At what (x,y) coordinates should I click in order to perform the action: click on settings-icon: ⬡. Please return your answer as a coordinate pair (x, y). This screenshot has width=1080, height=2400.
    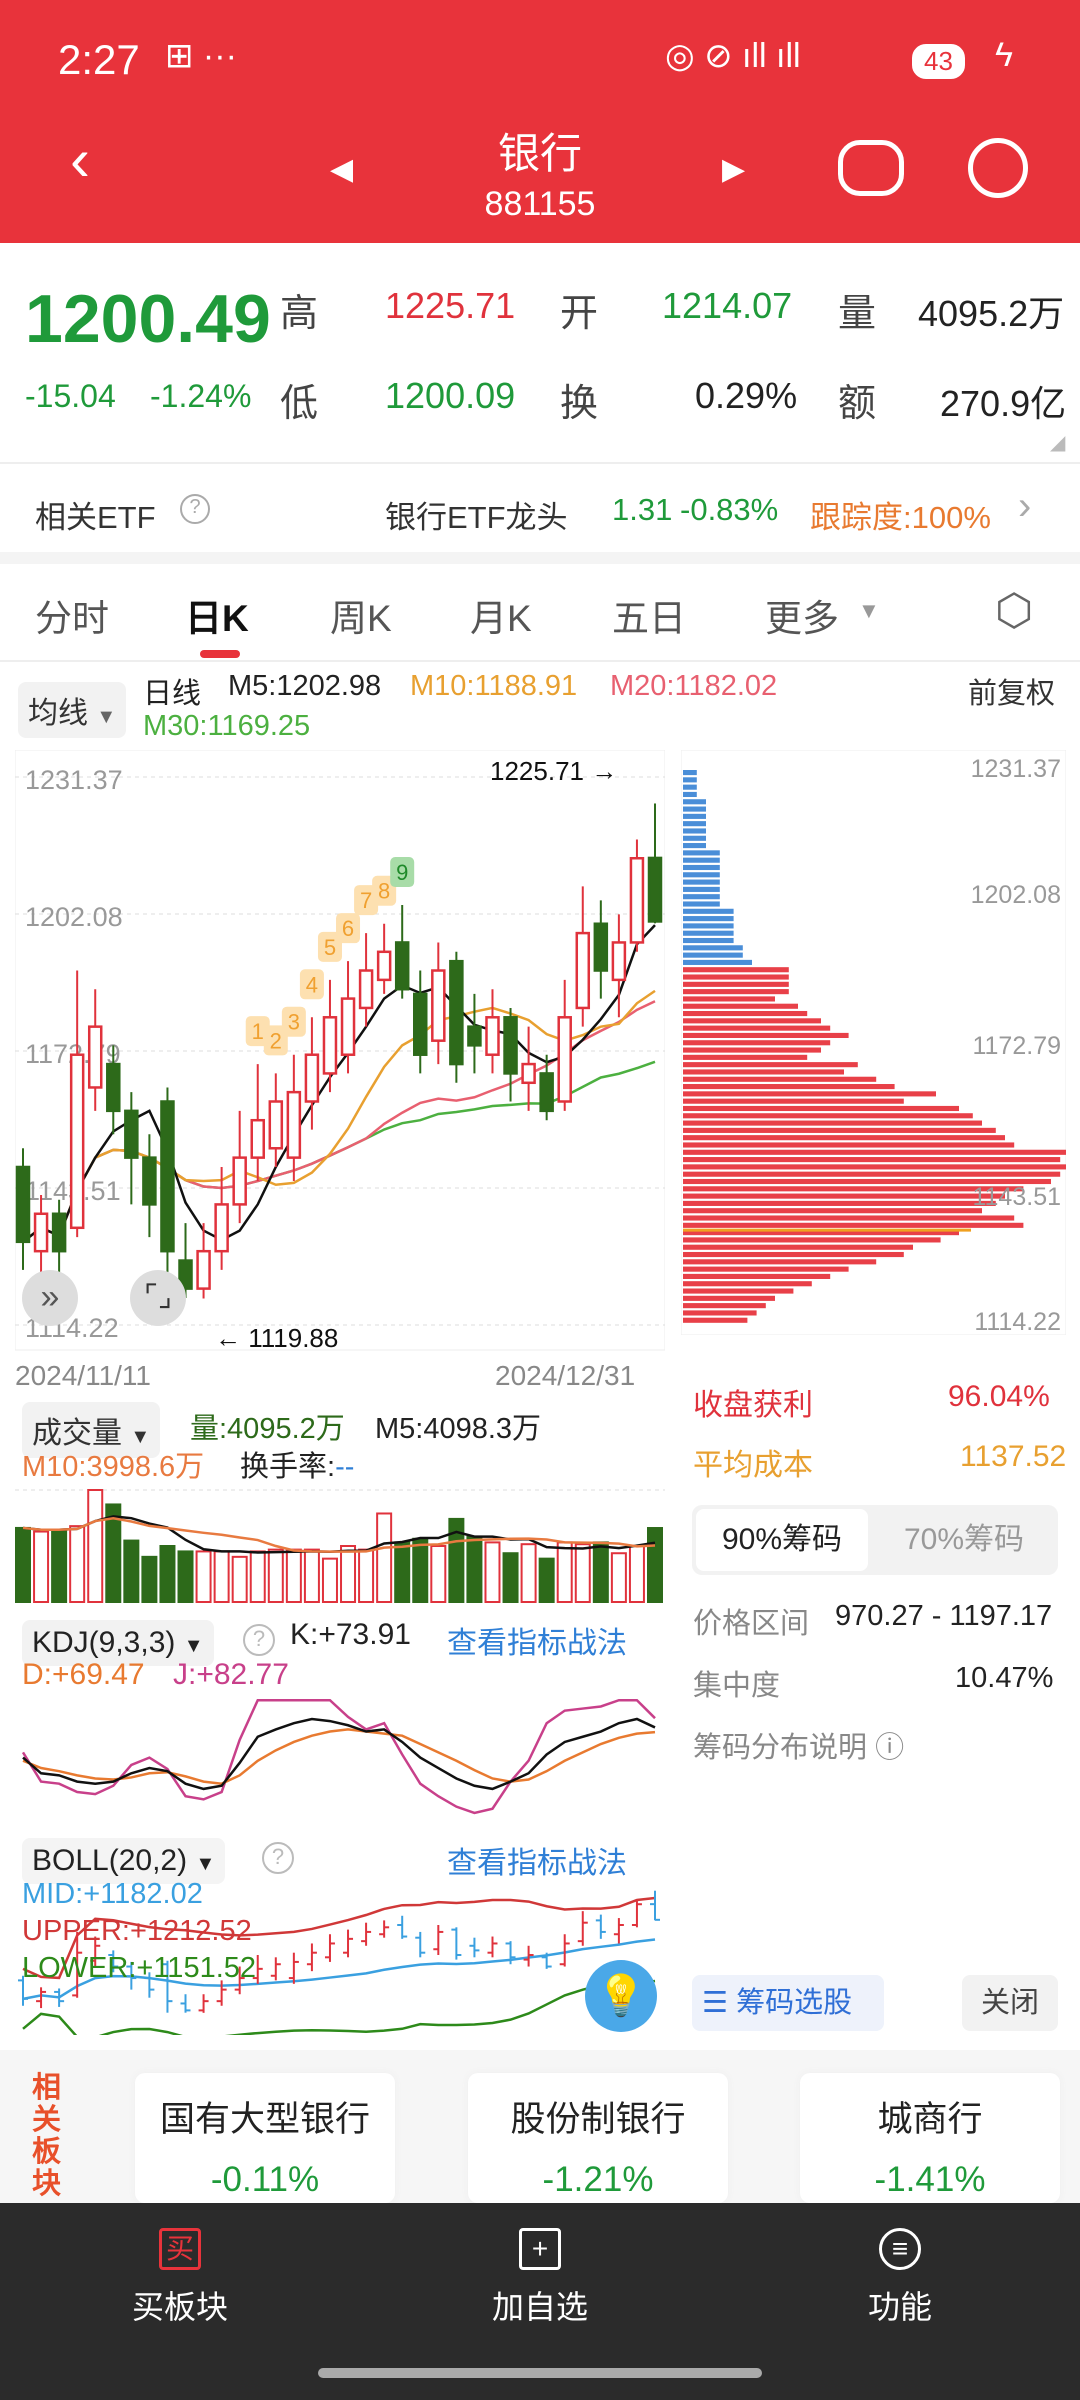
    Looking at the image, I should click on (1014, 610).